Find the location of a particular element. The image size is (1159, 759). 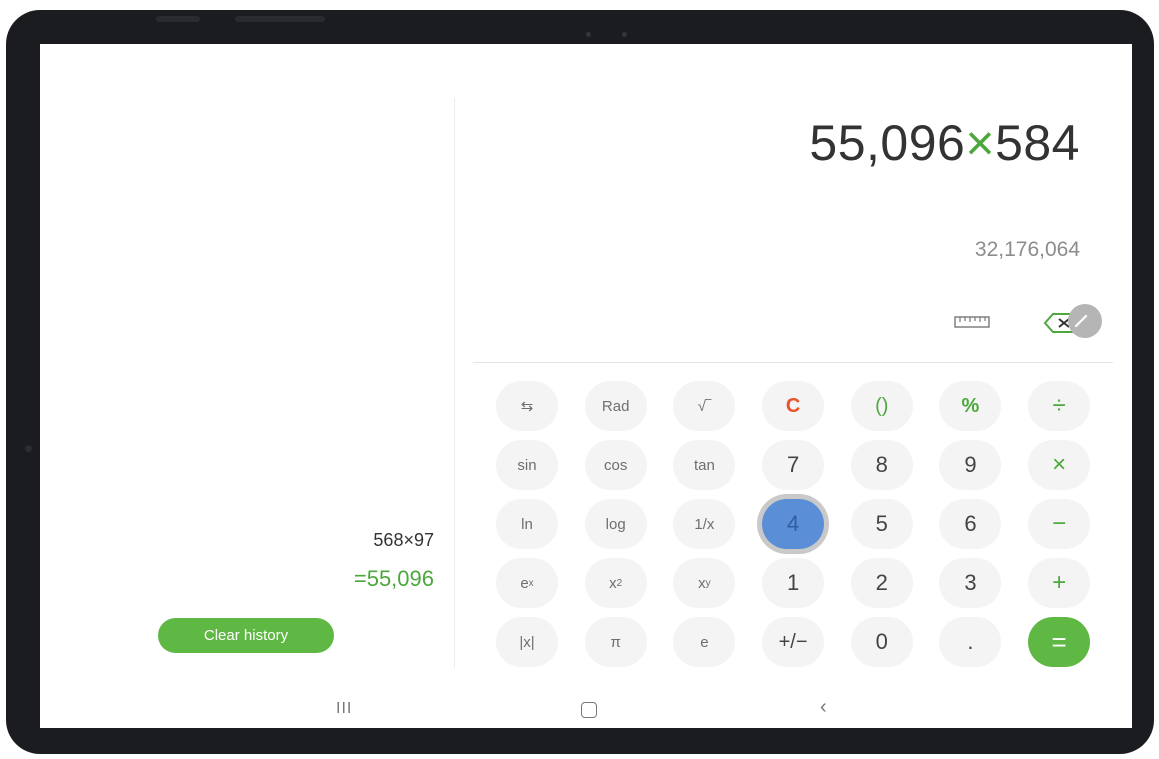

digit-3-key: 3 is located at coordinates (970, 583).